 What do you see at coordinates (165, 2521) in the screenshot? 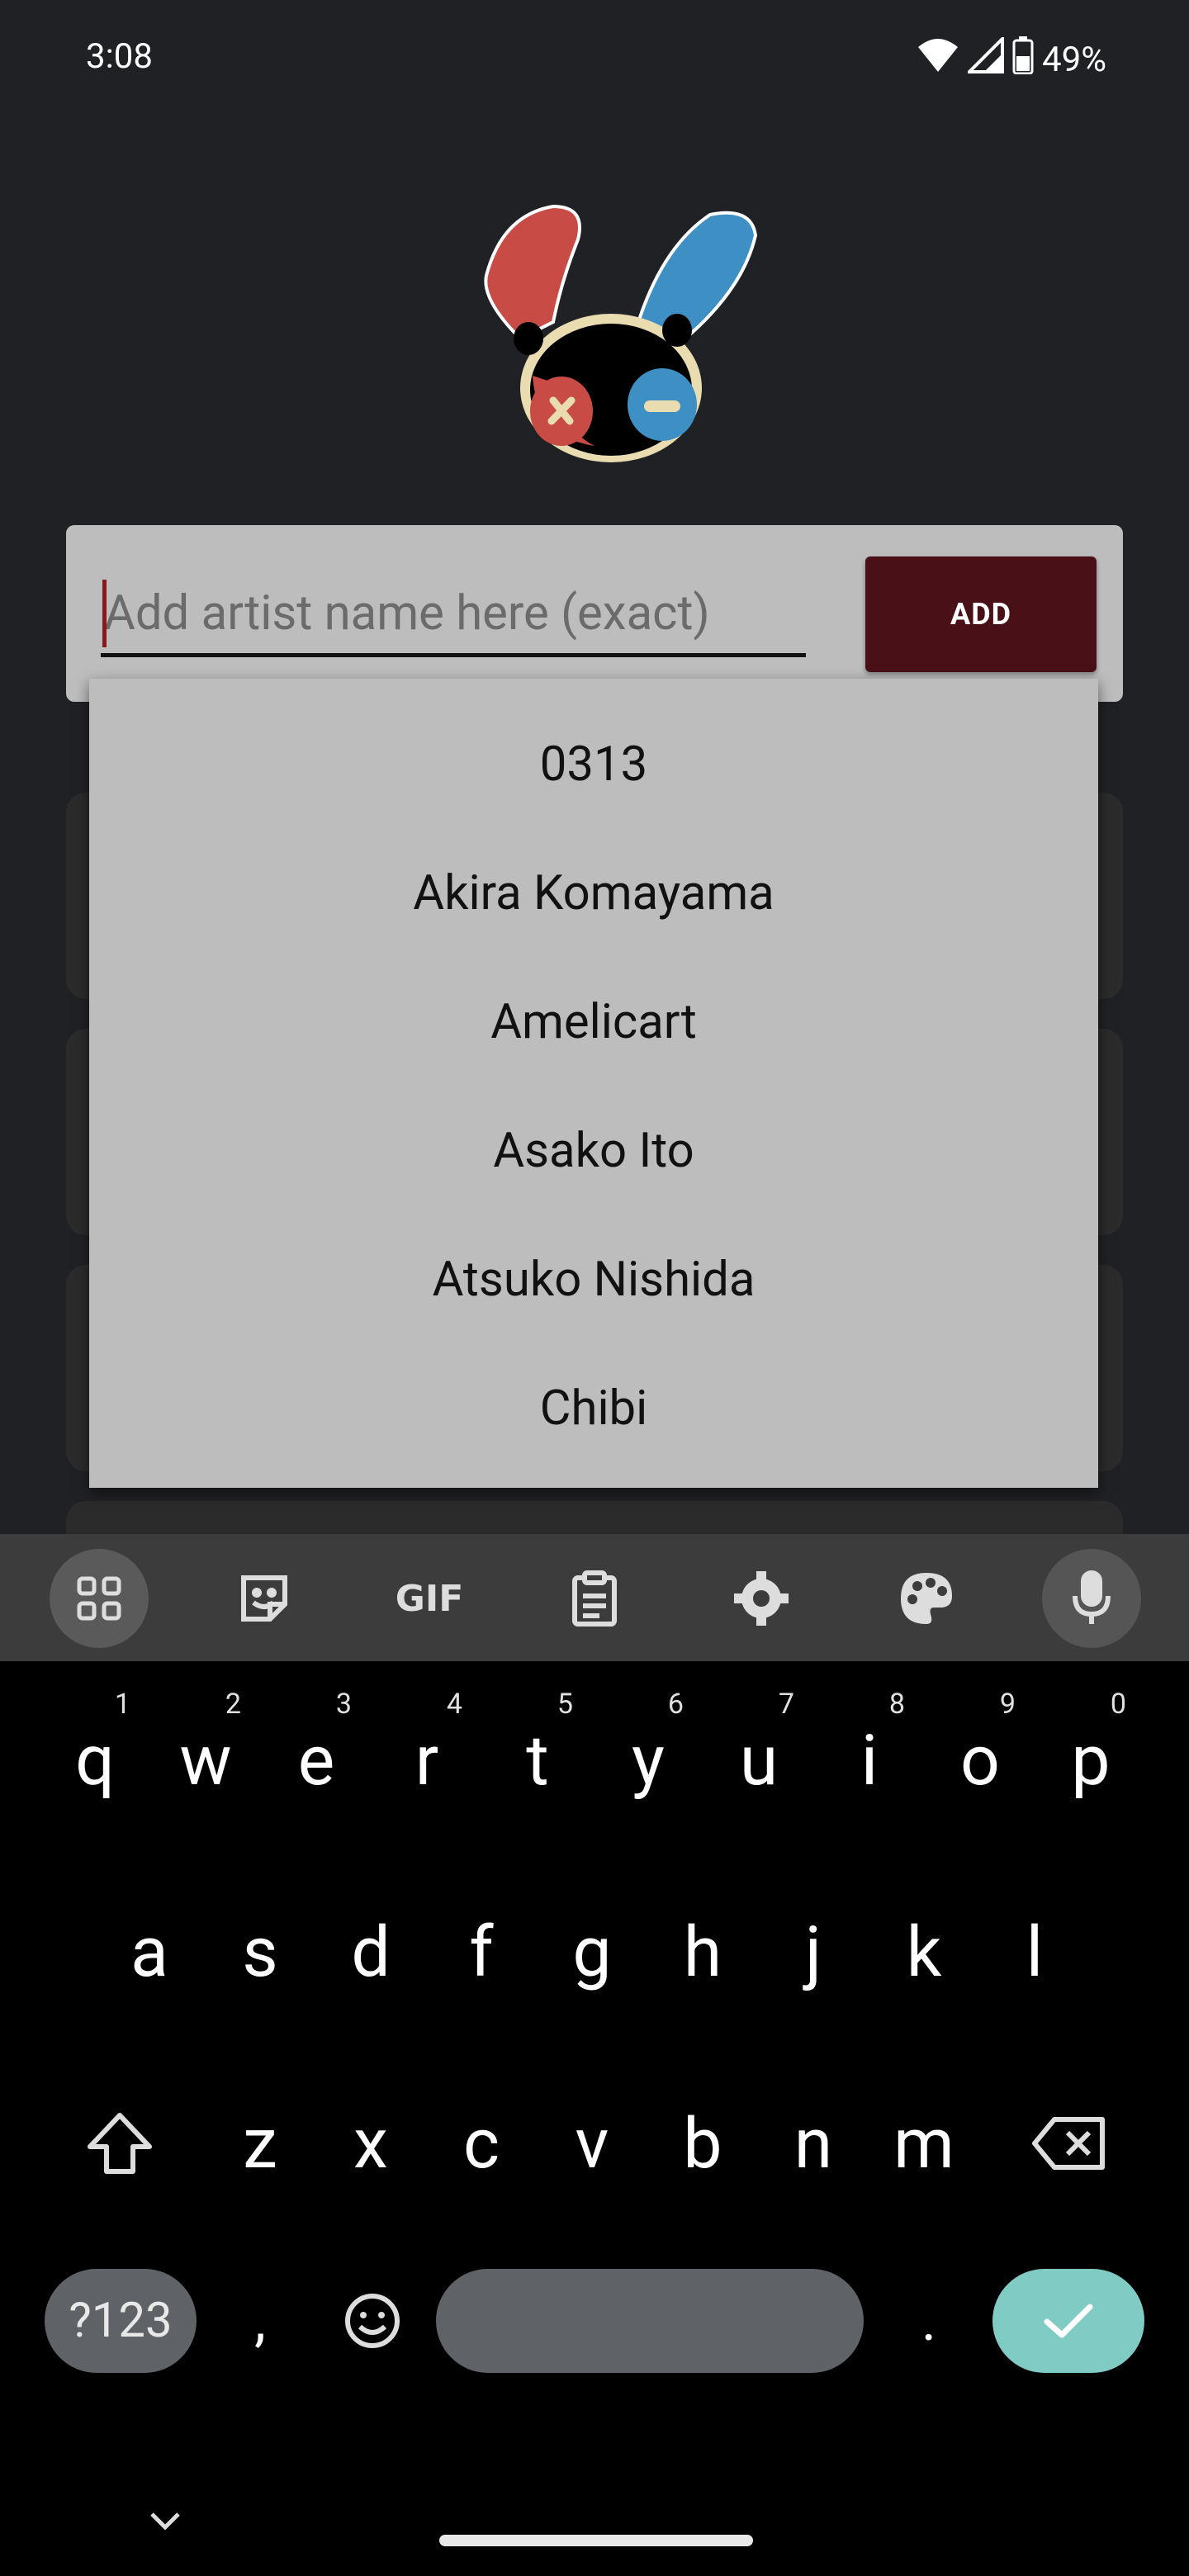
I see `keyboard-collapse-chevron-icon` at bounding box center [165, 2521].